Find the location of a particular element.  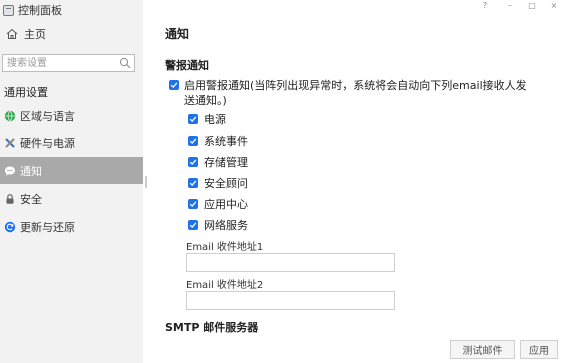

test-email-button: 测试邮件 is located at coordinates (482, 349).